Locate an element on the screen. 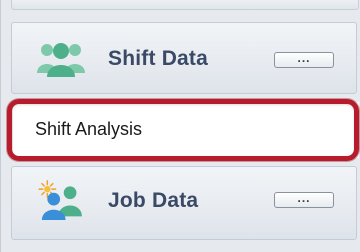 The height and width of the screenshot is (252, 360). people-group-icon is located at coordinates (61, 60).